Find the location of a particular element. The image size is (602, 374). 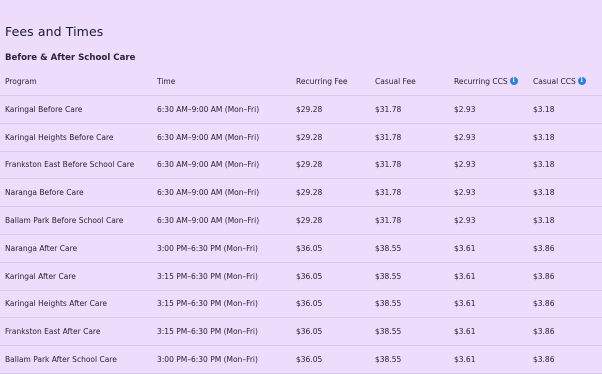

cell-program: Ballam Park After School Care is located at coordinates (61, 360).